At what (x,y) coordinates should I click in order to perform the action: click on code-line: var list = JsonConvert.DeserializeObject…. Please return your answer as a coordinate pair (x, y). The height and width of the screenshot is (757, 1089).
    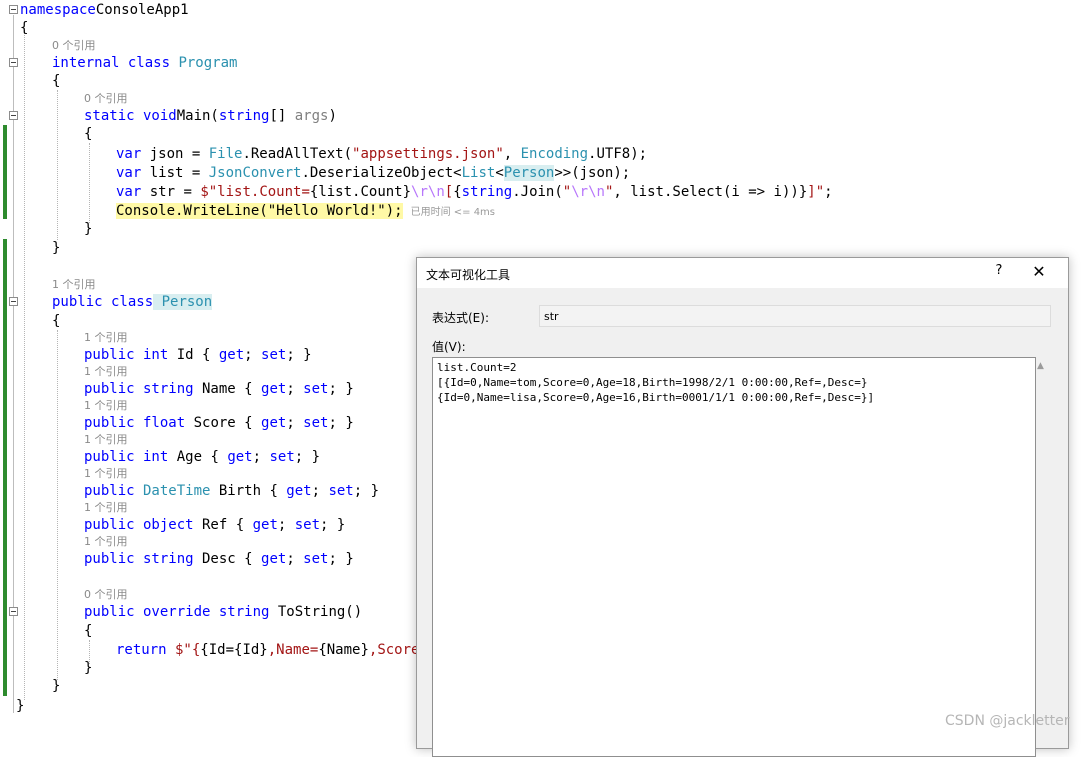
    Looking at the image, I should click on (373, 173).